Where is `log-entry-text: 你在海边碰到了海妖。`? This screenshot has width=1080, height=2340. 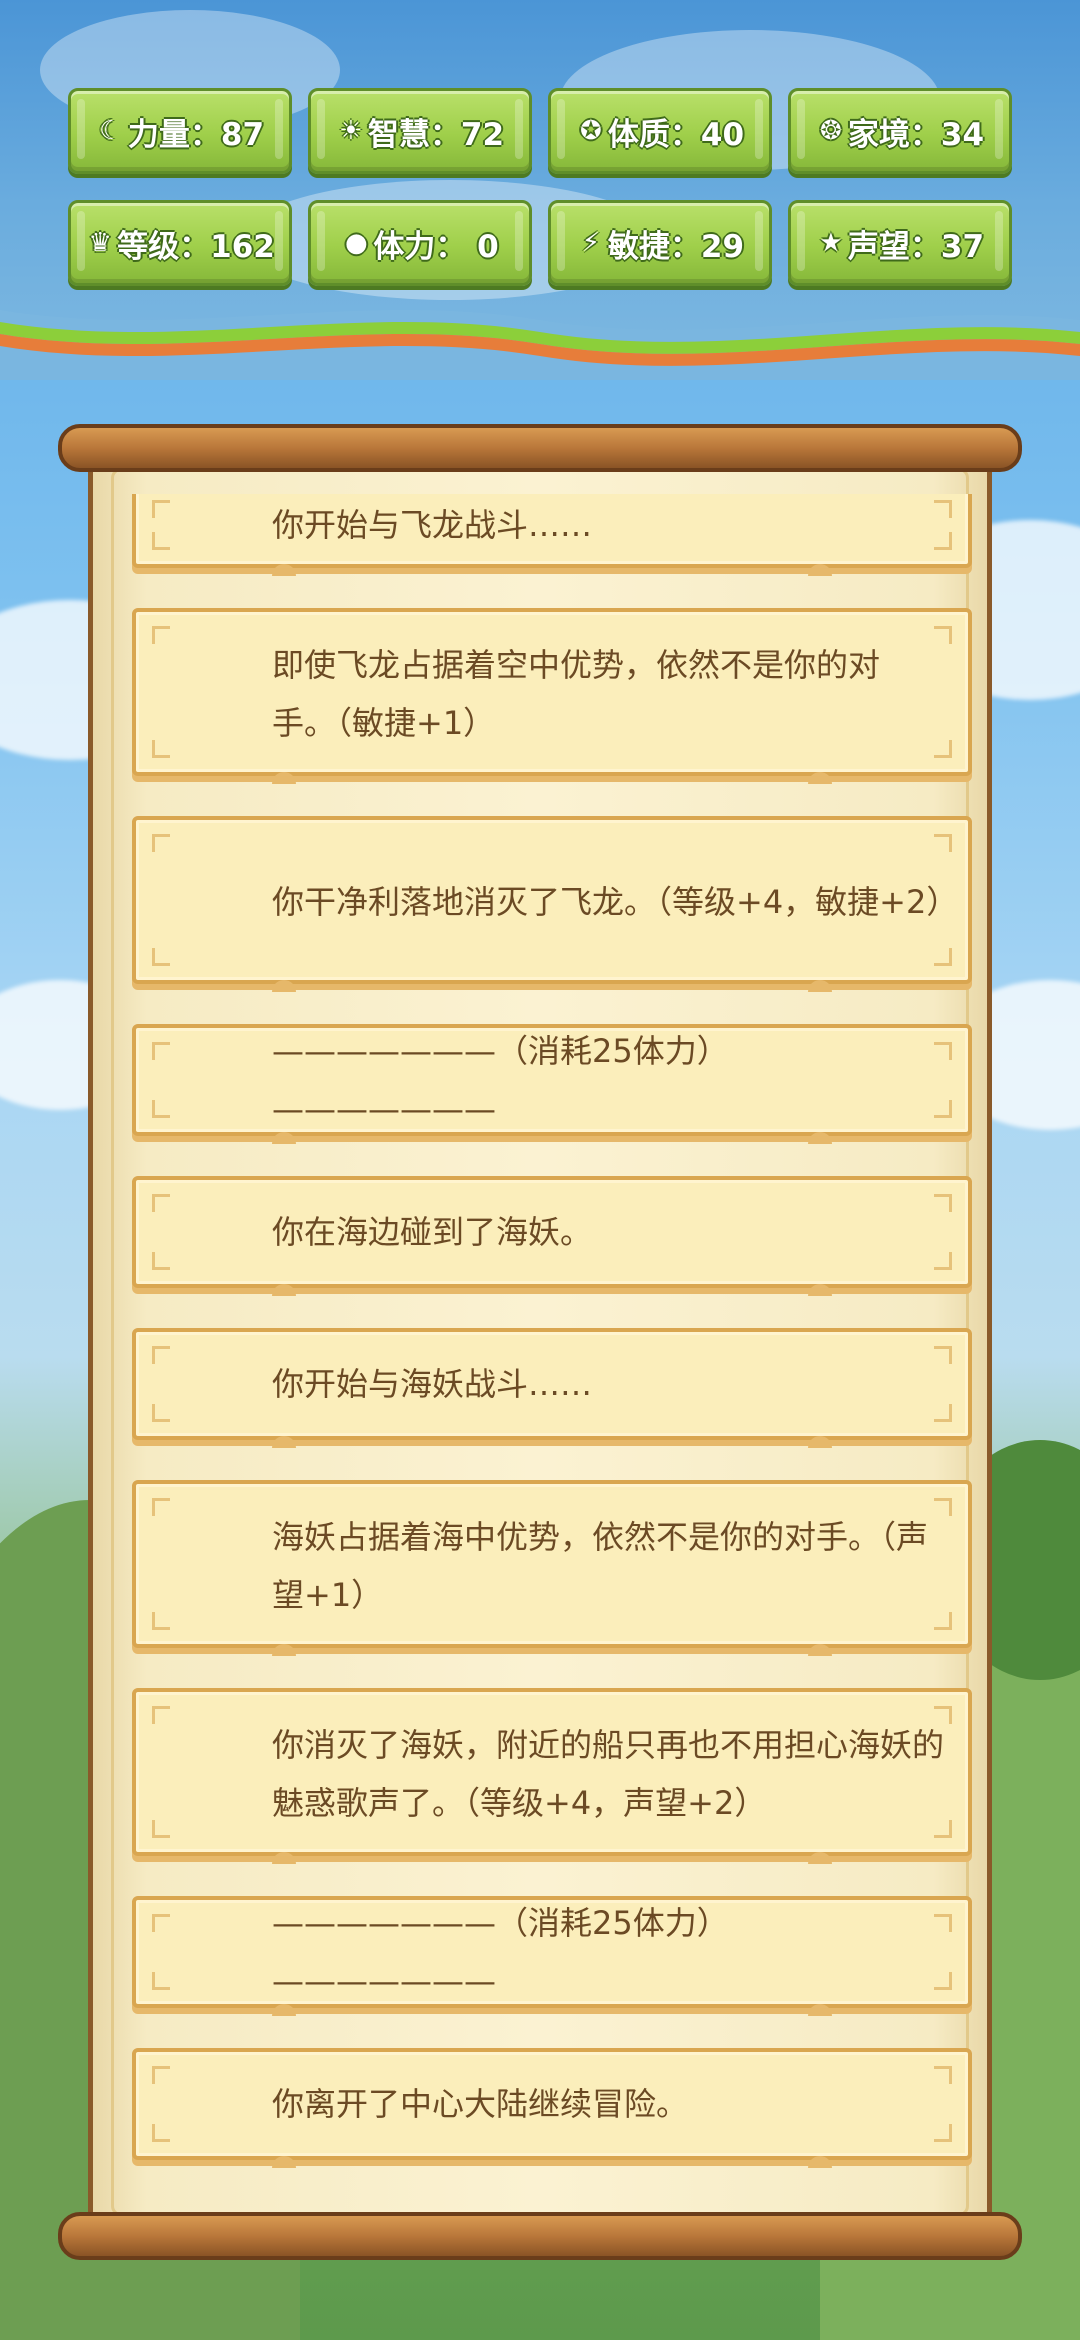 log-entry-text: 你在海边碰到了海妖。 is located at coordinates (432, 1232).